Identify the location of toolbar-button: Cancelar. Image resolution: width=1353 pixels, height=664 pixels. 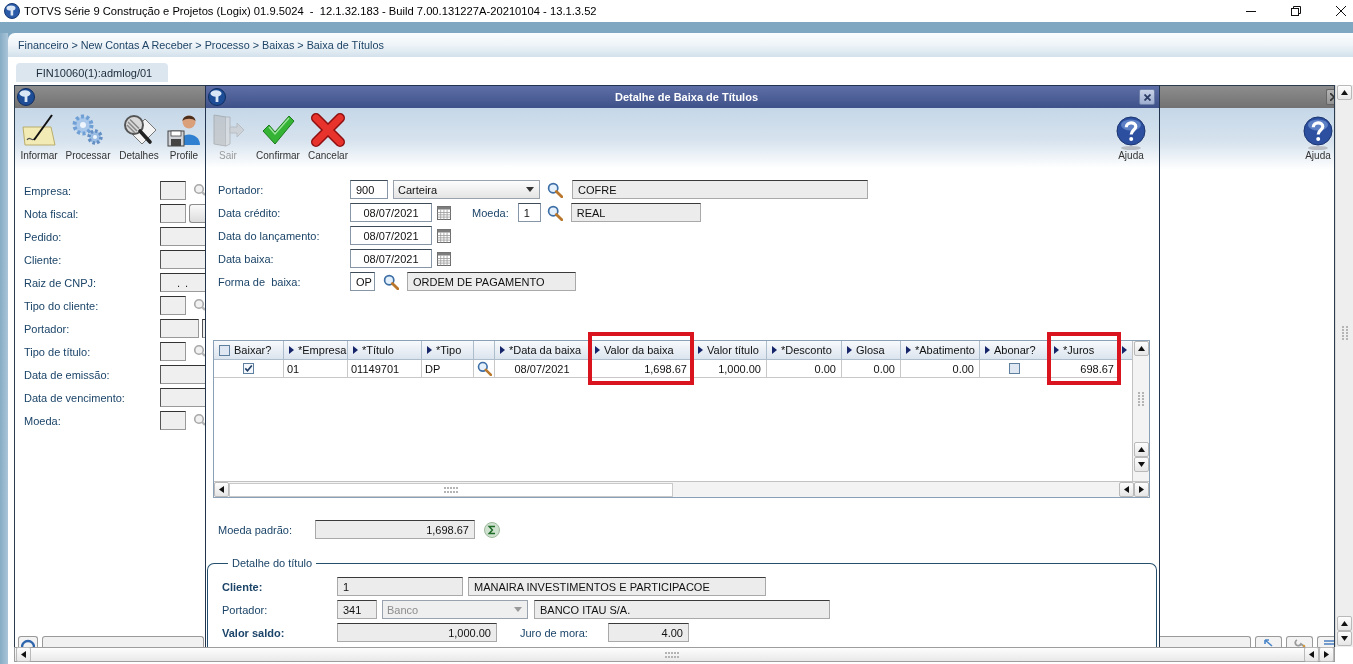
(328, 138).